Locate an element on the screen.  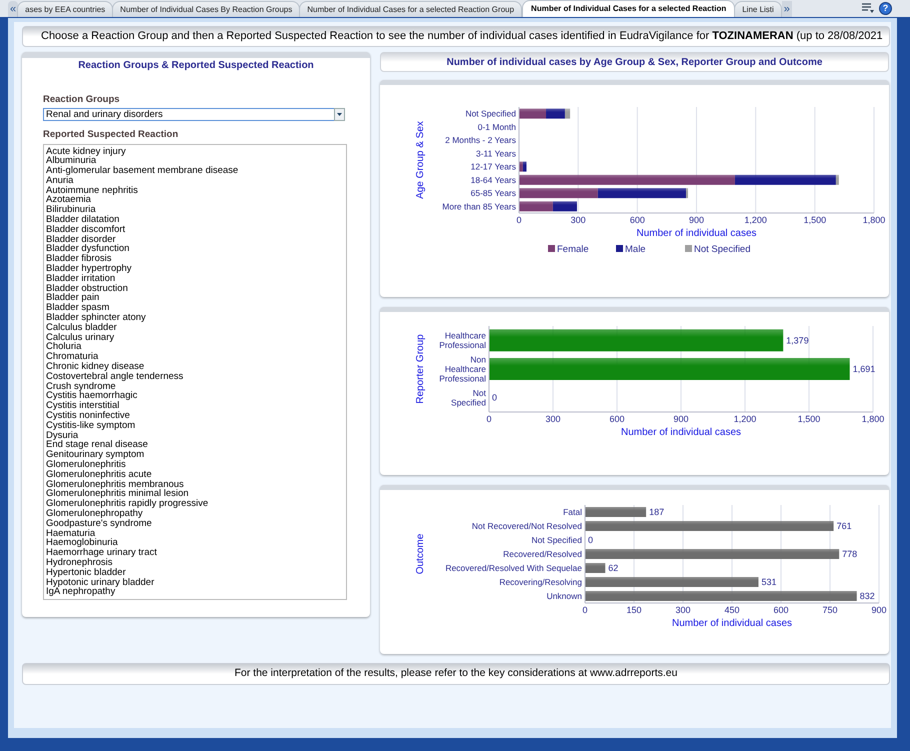
list-option: Autoimmune nephritis is located at coordinates (196, 191).